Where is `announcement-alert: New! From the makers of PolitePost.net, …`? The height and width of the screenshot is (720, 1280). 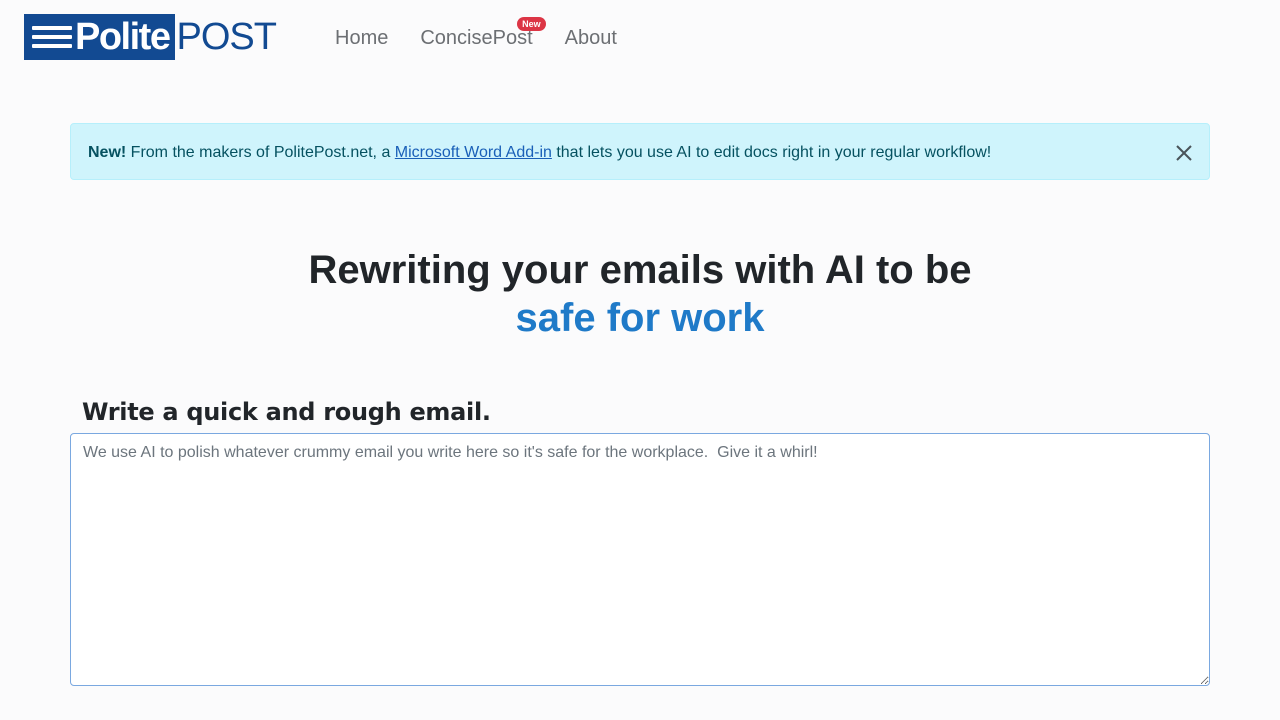 announcement-alert: New! From the makers of PolitePost.net, … is located at coordinates (640, 151).